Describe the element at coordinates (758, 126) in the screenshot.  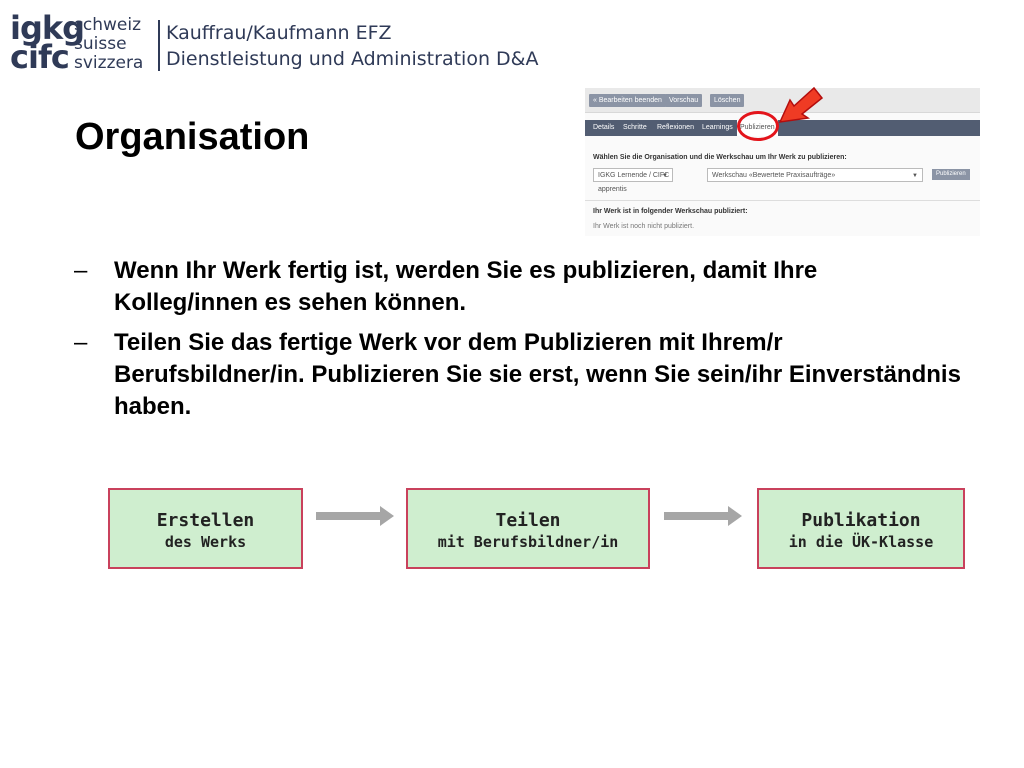
I see `highlight-circle` at that location.